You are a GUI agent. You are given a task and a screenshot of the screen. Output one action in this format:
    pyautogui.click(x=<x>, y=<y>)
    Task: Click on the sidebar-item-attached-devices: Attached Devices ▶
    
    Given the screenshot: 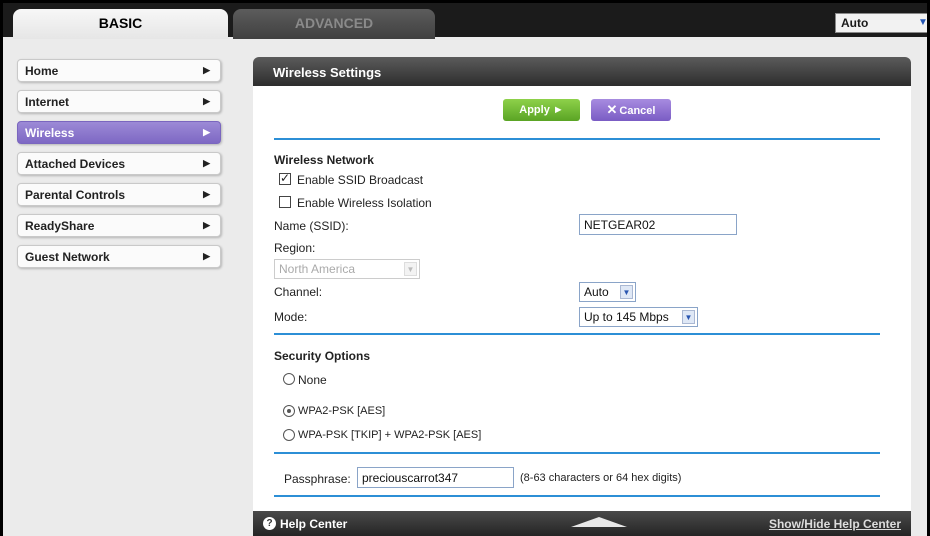 What is the action you would take?
    pyautogui.click(x=119, y=163)
    